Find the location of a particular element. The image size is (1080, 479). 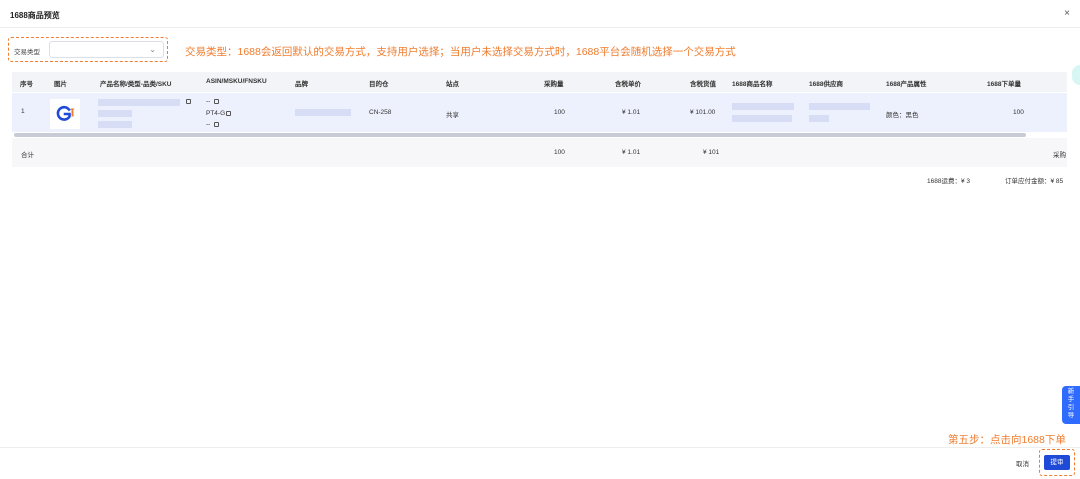

trade-type-filter: 交易类型 ⌄ is located at coordinates (88, 49).